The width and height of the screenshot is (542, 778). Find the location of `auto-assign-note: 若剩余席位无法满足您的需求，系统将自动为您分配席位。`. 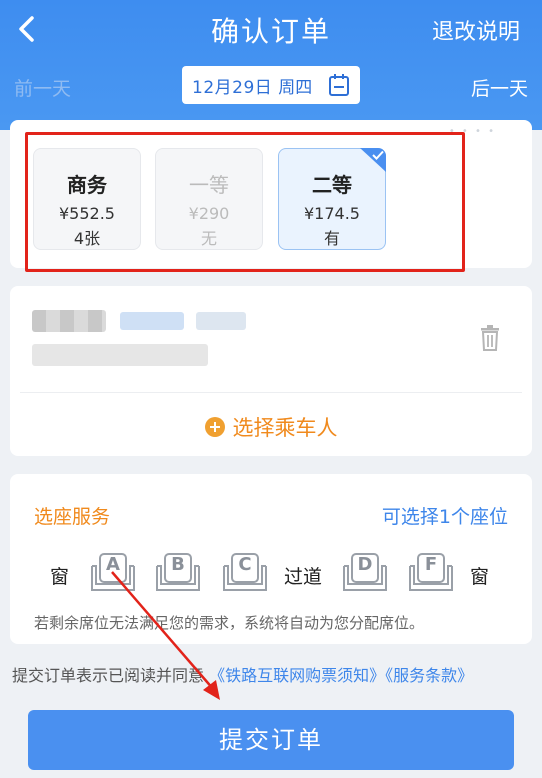

auto-assign-note: 若剩余席位无法满足您的需求，系统将自动为您分配席位。 is located at coordinates (229, 623).